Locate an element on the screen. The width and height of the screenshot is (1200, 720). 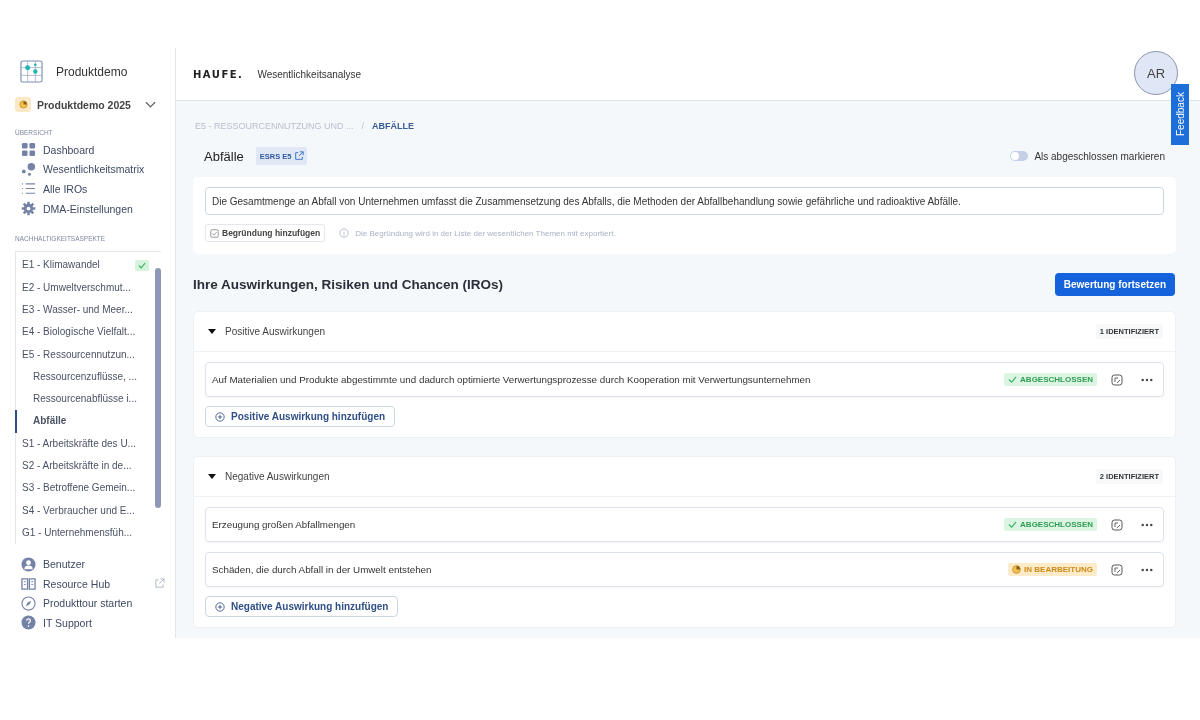
nav-link: Resource Hub is located at coordinates (93, 583).